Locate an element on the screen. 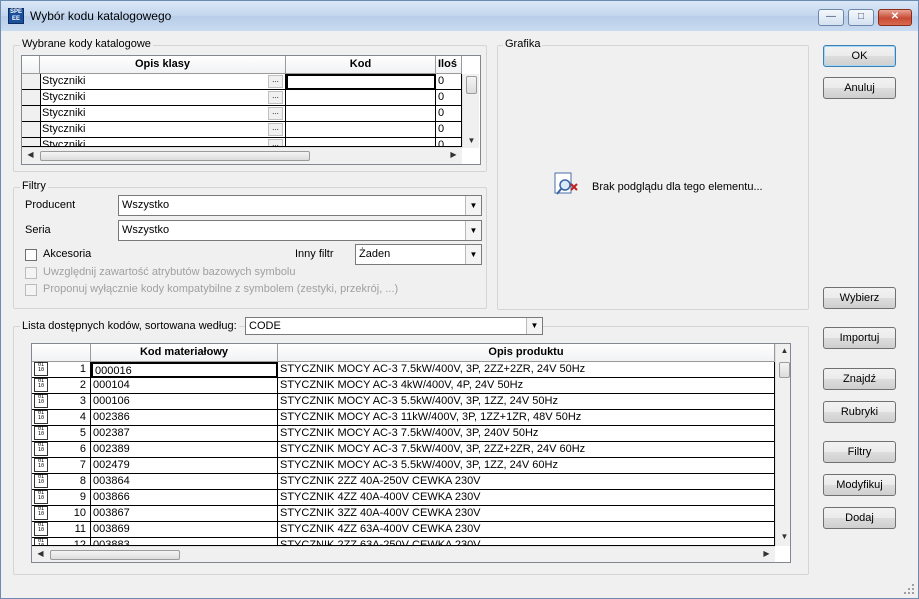 The image size is (919, 599). material-code-cell: 002387 is located at coordinates (184, 434).